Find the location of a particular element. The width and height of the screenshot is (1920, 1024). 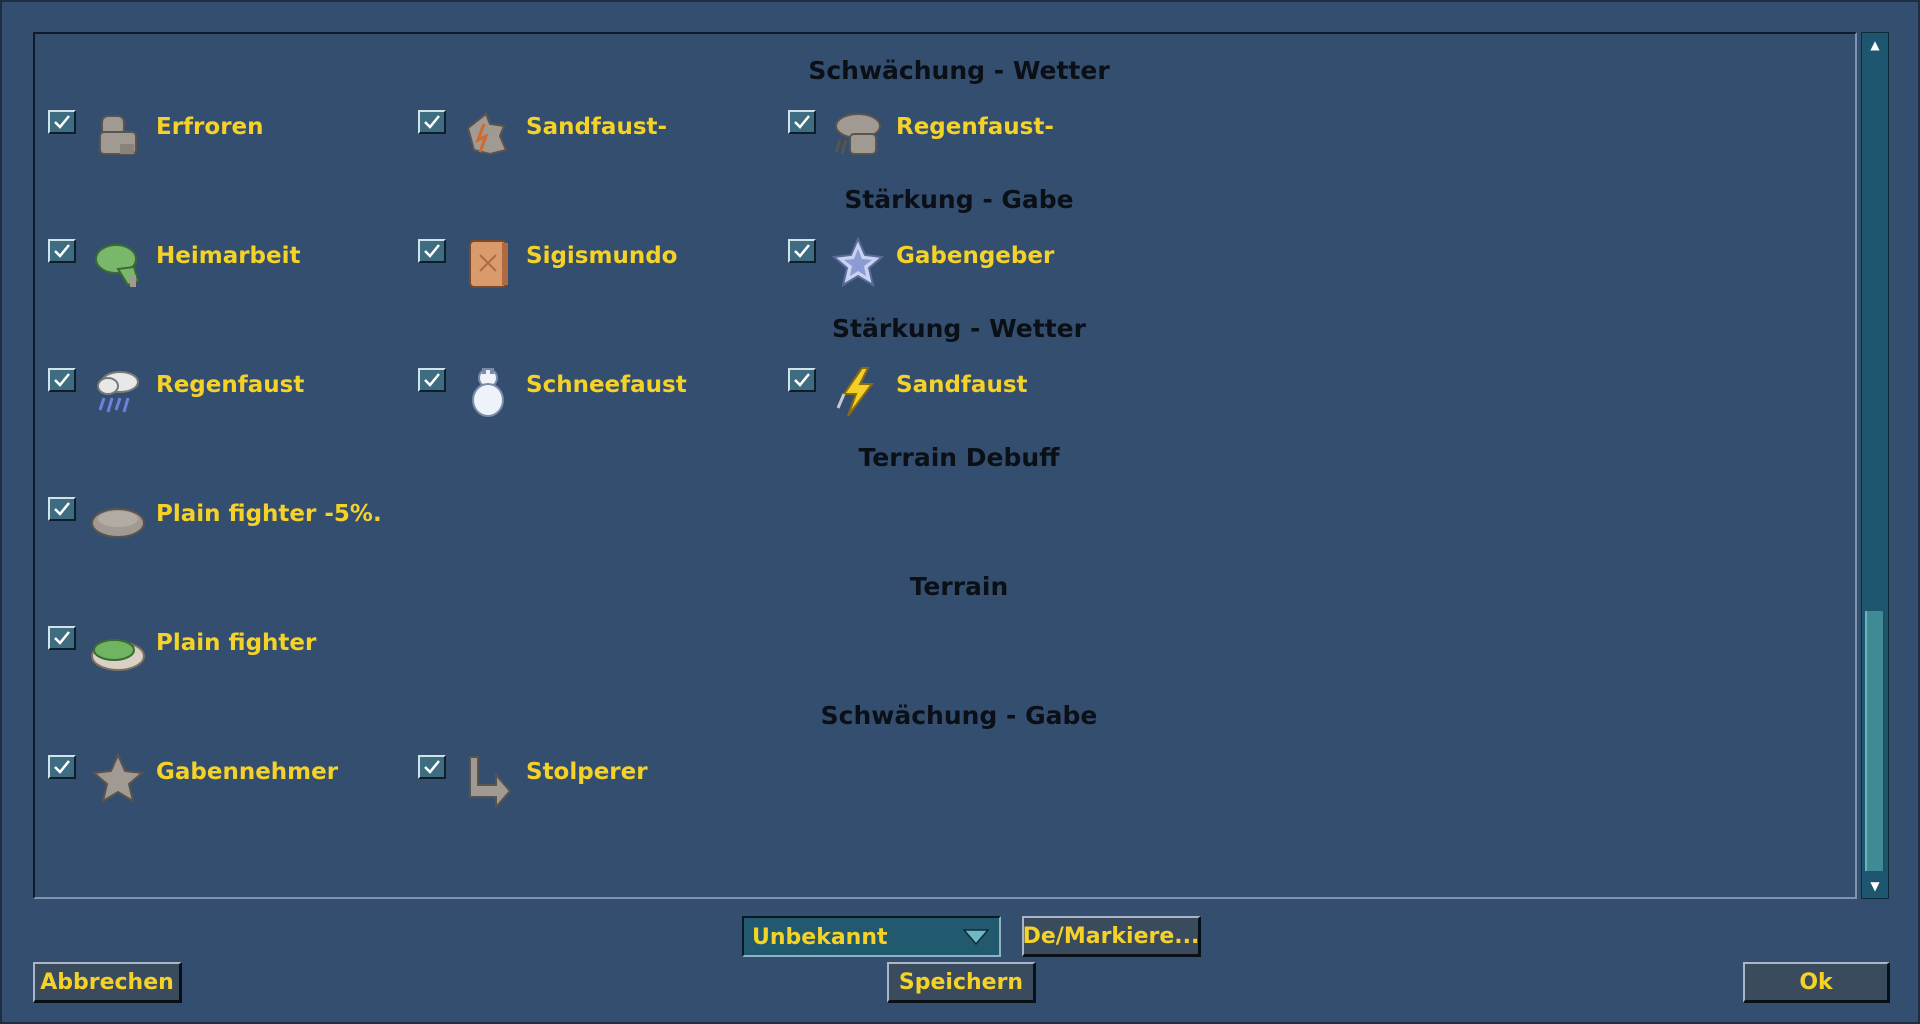

grass-terrain-icon is located at coordinates (118, 650).